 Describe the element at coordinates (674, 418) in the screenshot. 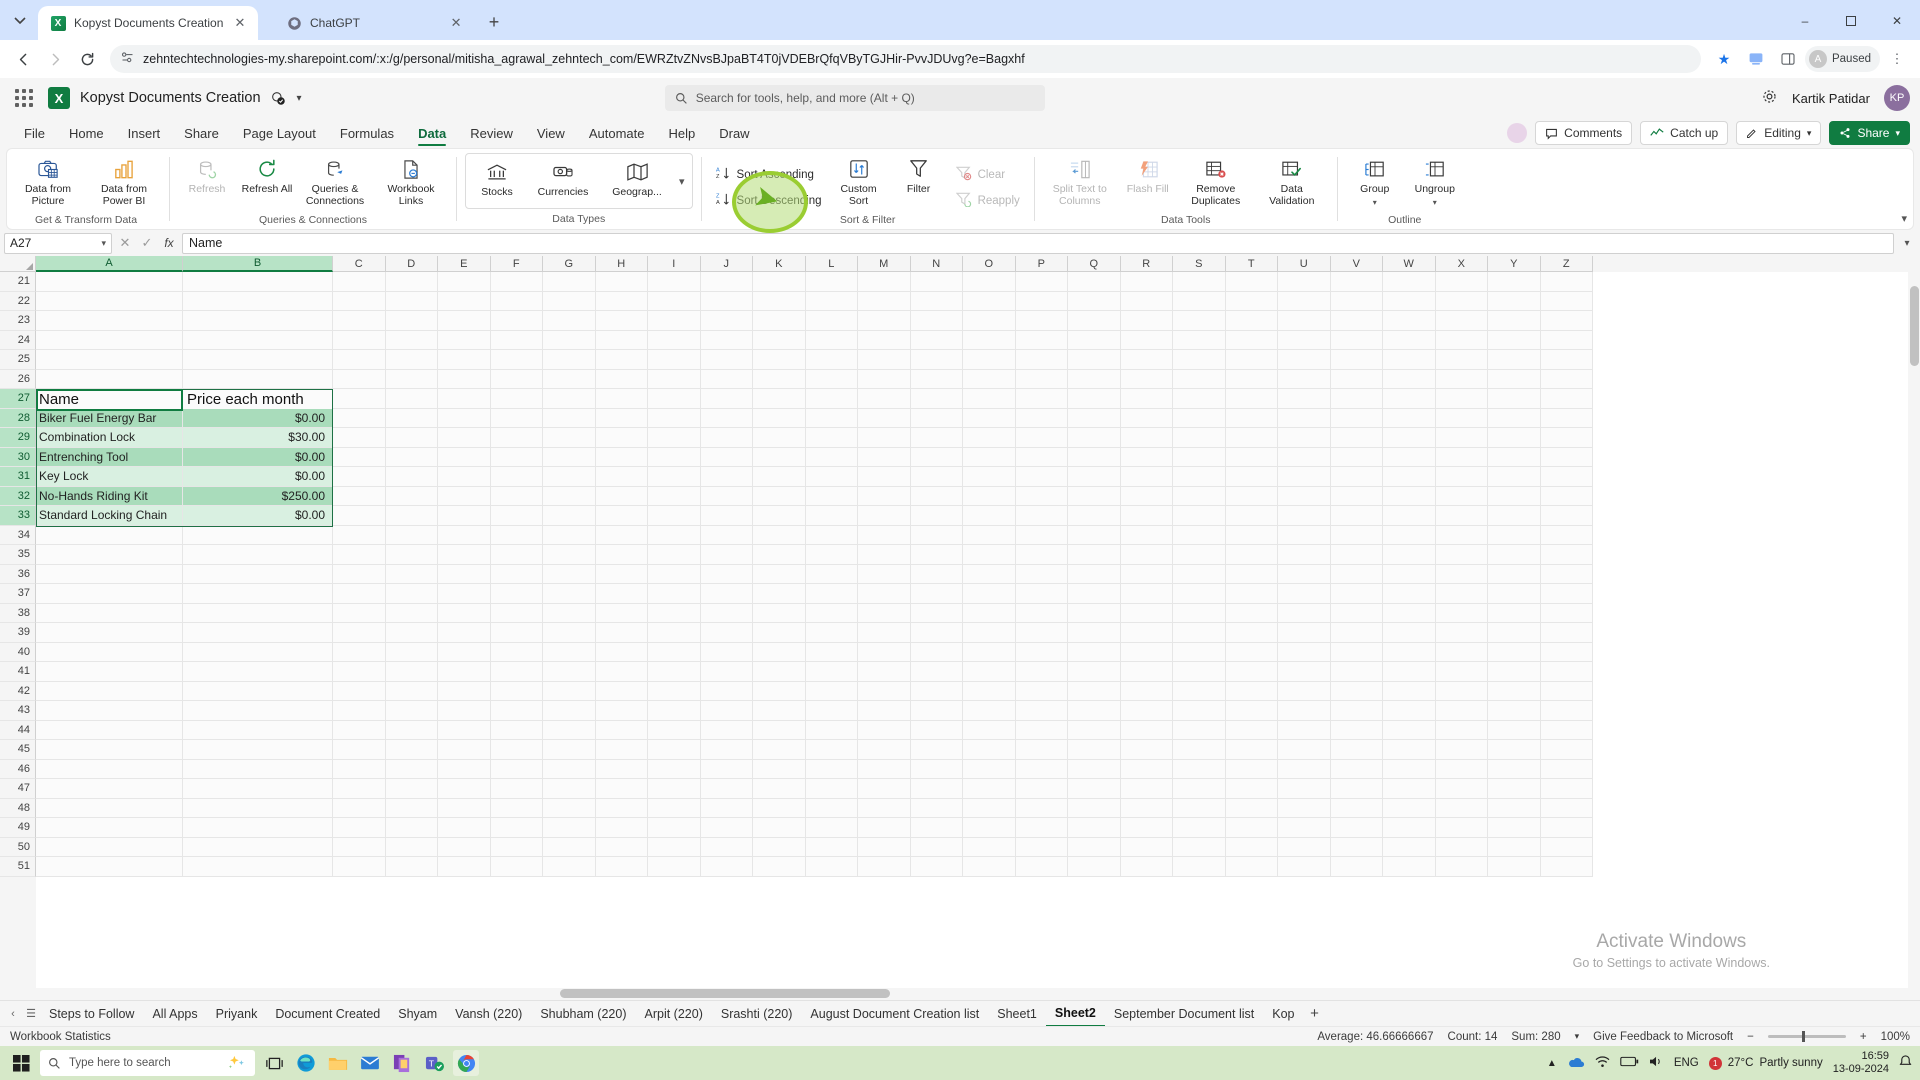

I see `cell-I28` at that location.